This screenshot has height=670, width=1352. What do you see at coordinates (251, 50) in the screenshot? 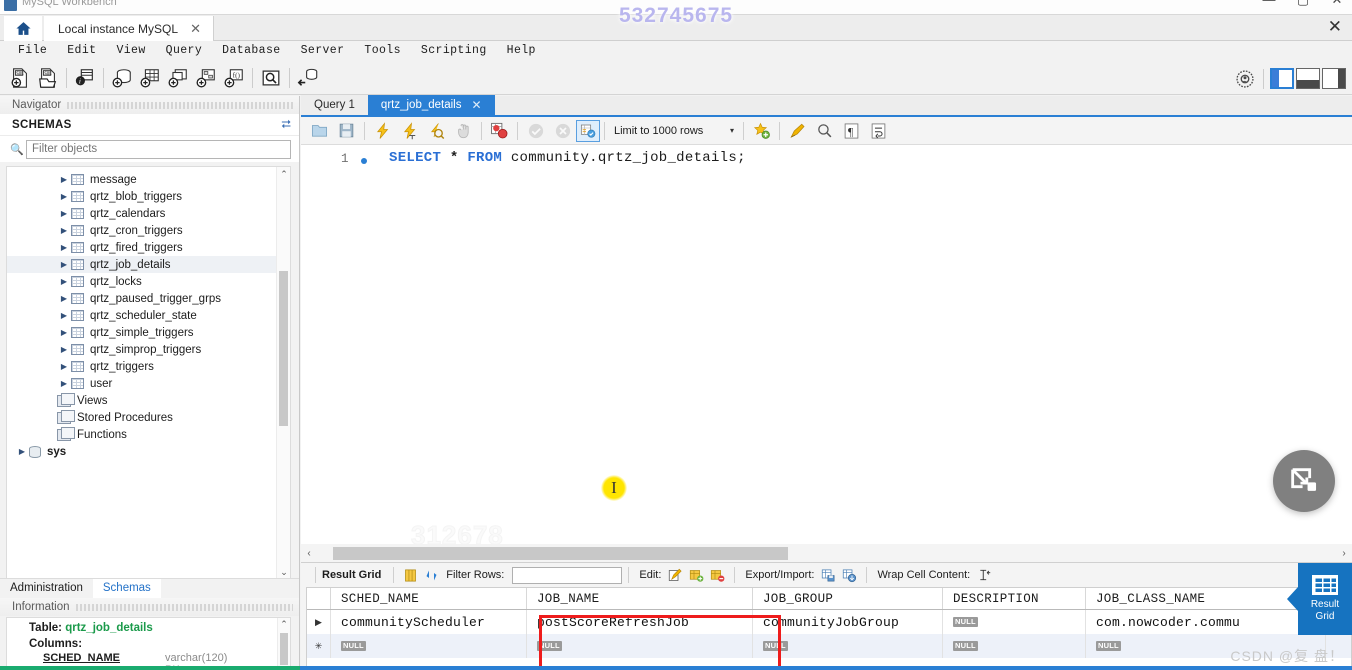
I see `menu-database: Database` at bounding box center [251, 50].